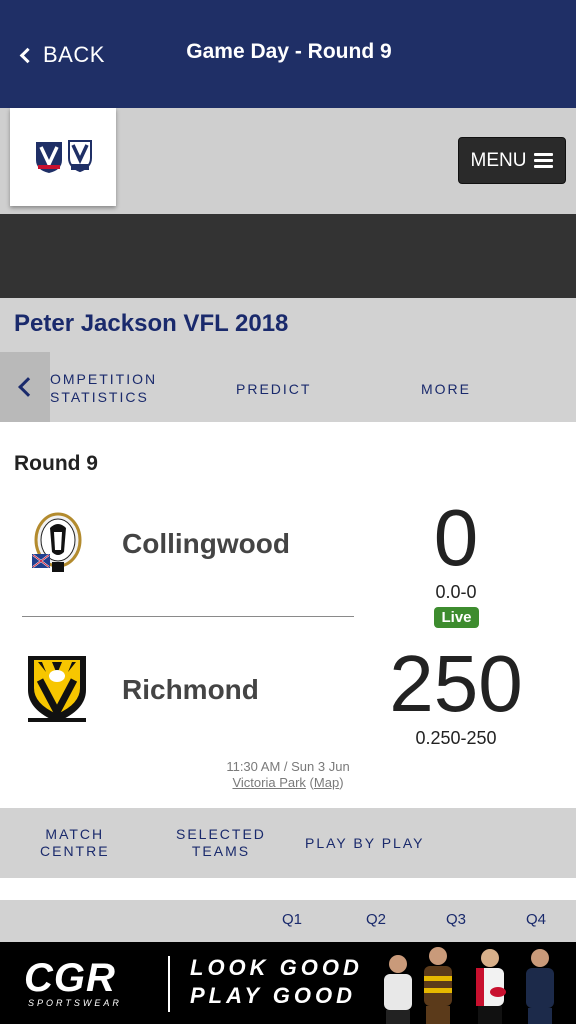  Describe the element at coordinates (221, 851) in the screenshot. I see `tab-label-line2: TEAMS` at that location.